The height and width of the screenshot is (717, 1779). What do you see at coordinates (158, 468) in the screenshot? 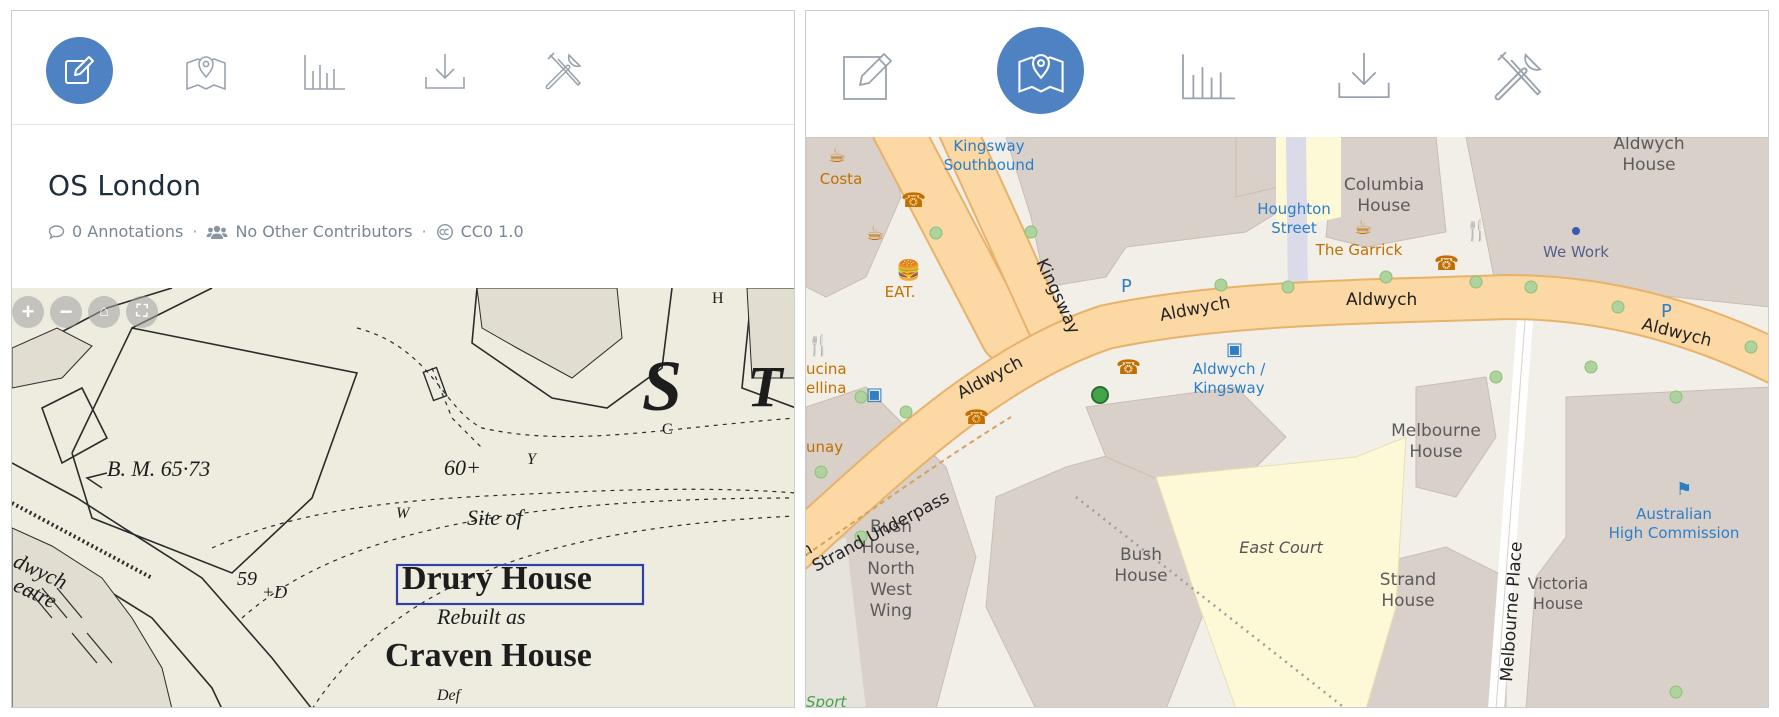
I see `benchmark-label: B. M. 65·73` at bounding box center [158, 468].